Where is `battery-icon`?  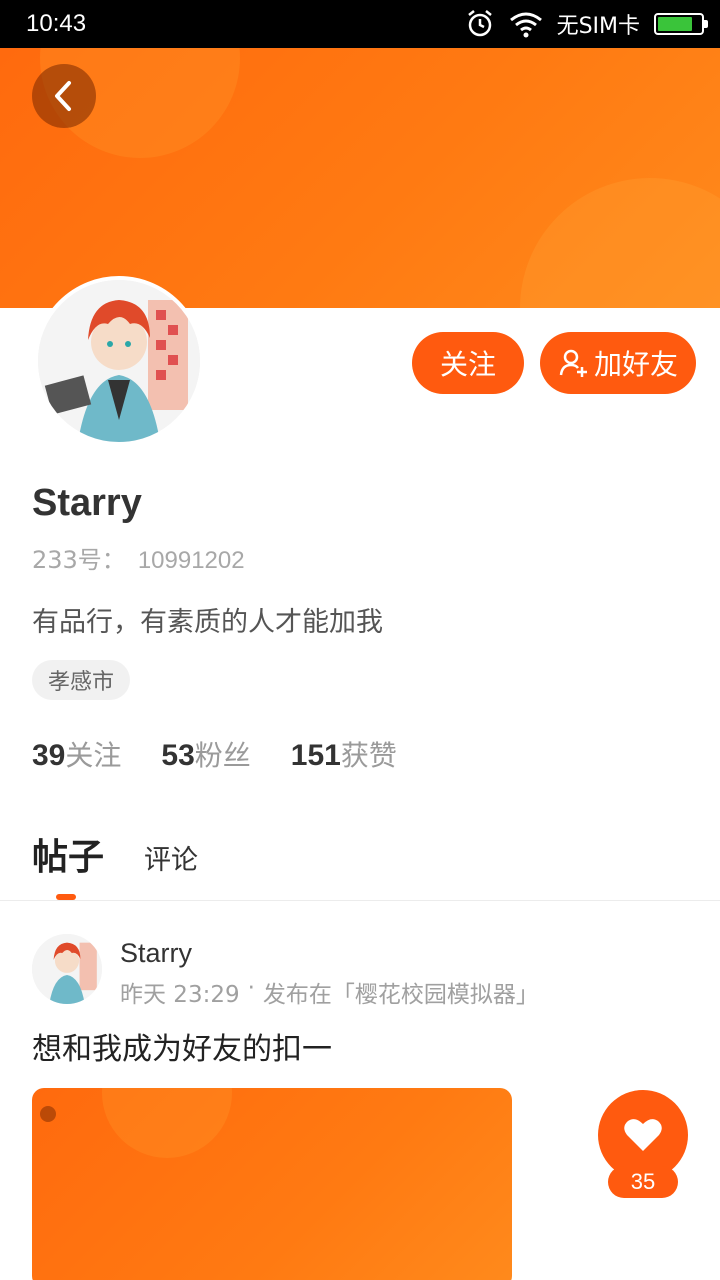 battery-icon is located at coordinates (681, 24).